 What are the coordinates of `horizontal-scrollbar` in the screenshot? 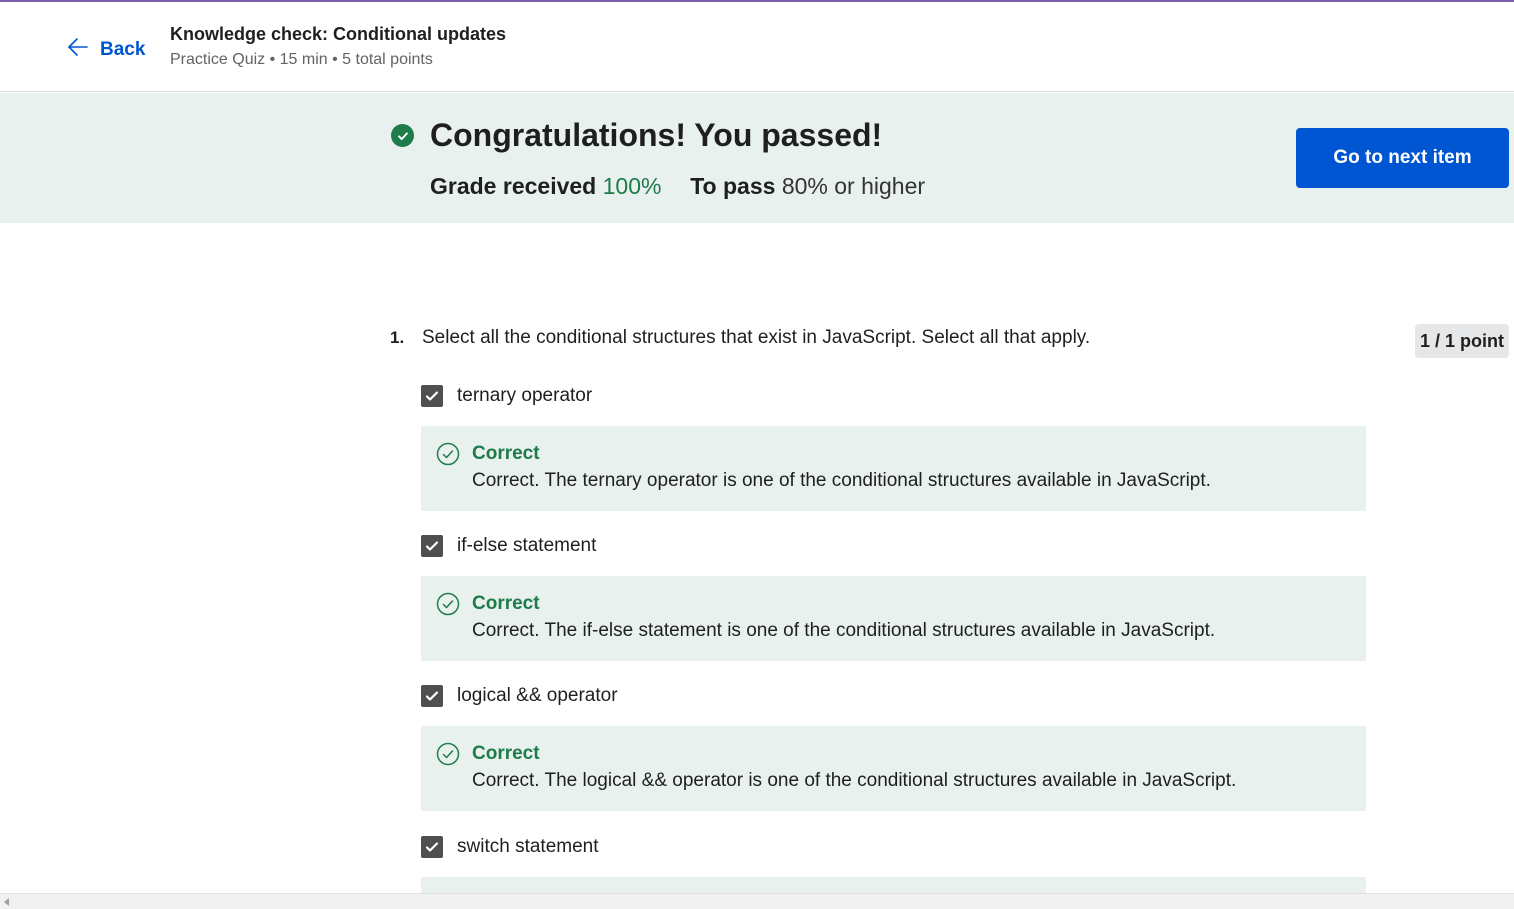 It's located at (757, 901).